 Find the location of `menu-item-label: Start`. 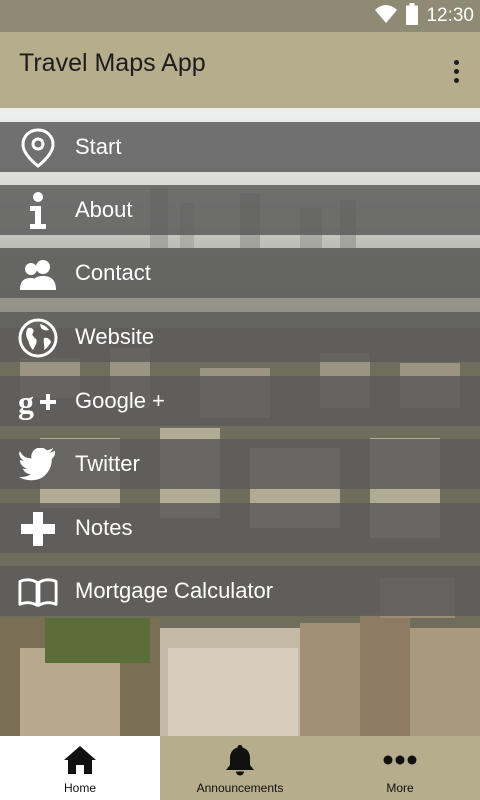

menu-item-label: Start is located at coordinates (98, 146).